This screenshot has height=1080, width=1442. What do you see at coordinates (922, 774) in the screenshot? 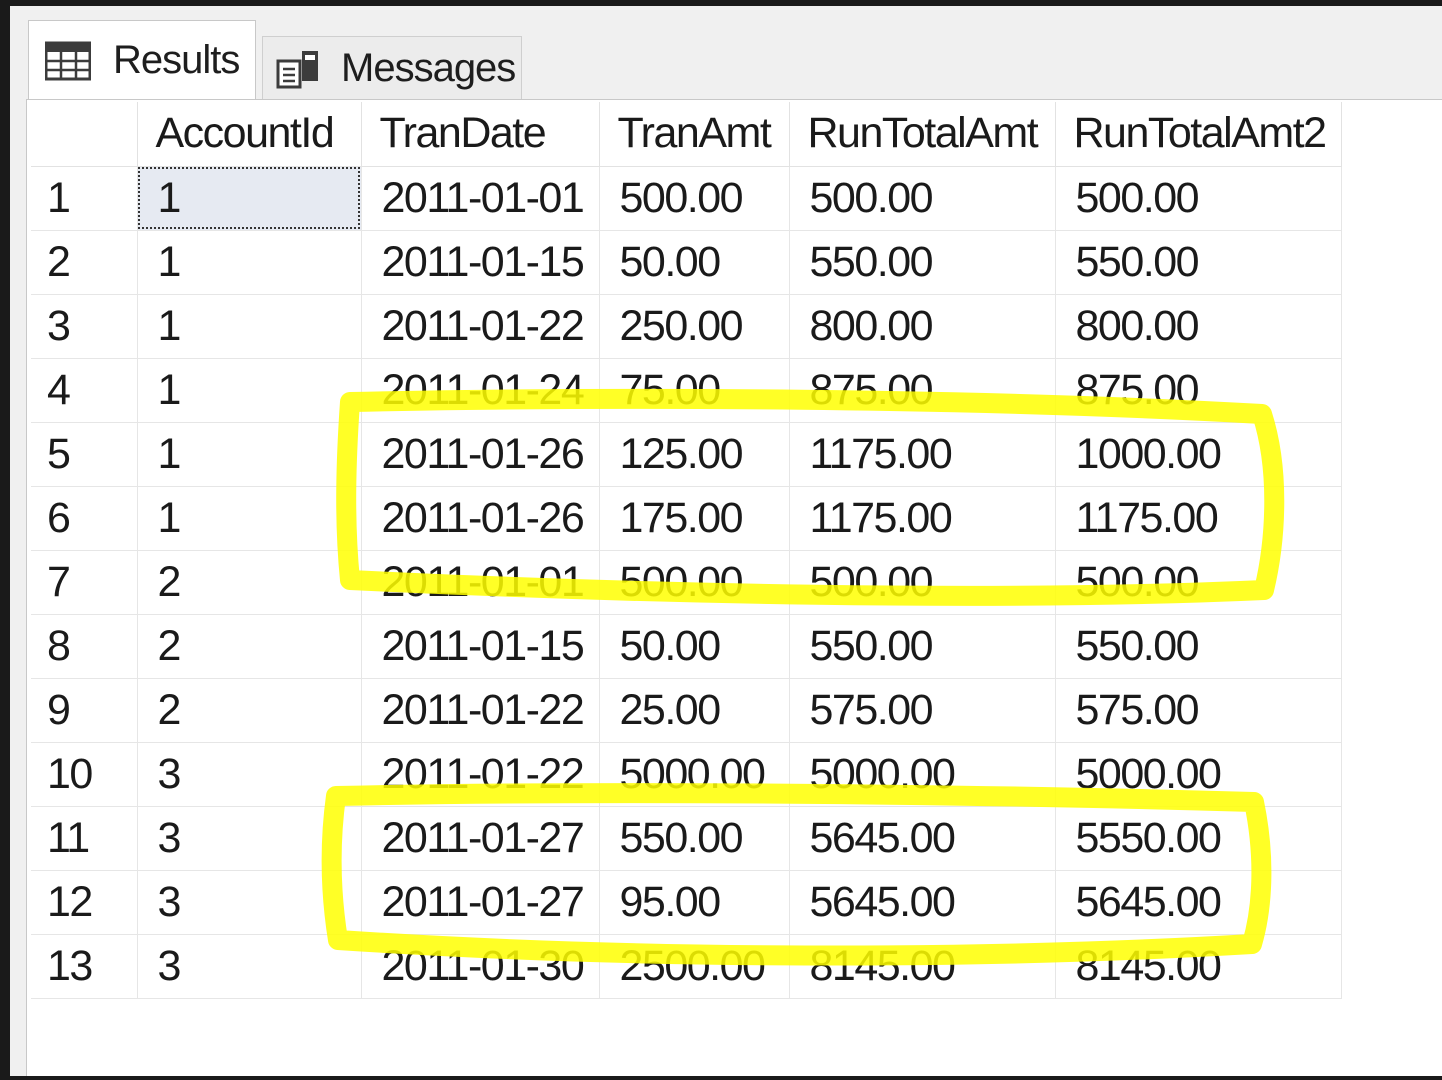
I see `cell-runtotalamt: 5000.00` at bounding box center [922, 774].